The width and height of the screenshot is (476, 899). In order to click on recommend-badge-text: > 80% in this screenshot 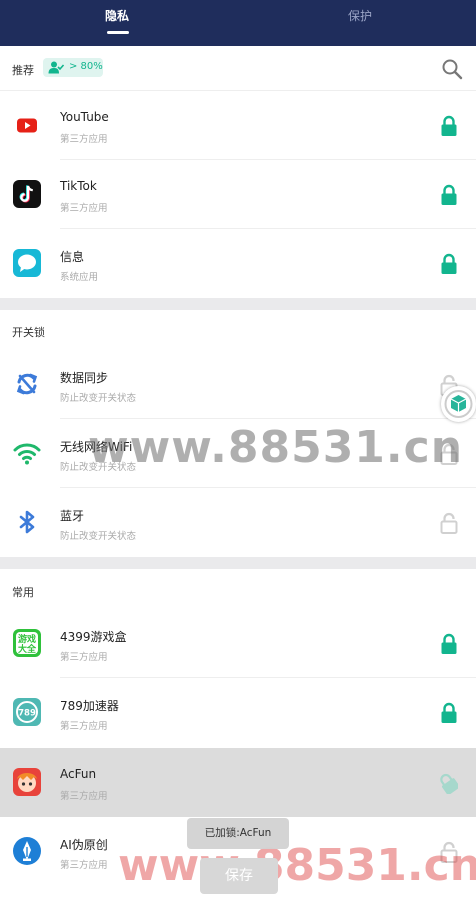, I will do `click(86, 66)`.